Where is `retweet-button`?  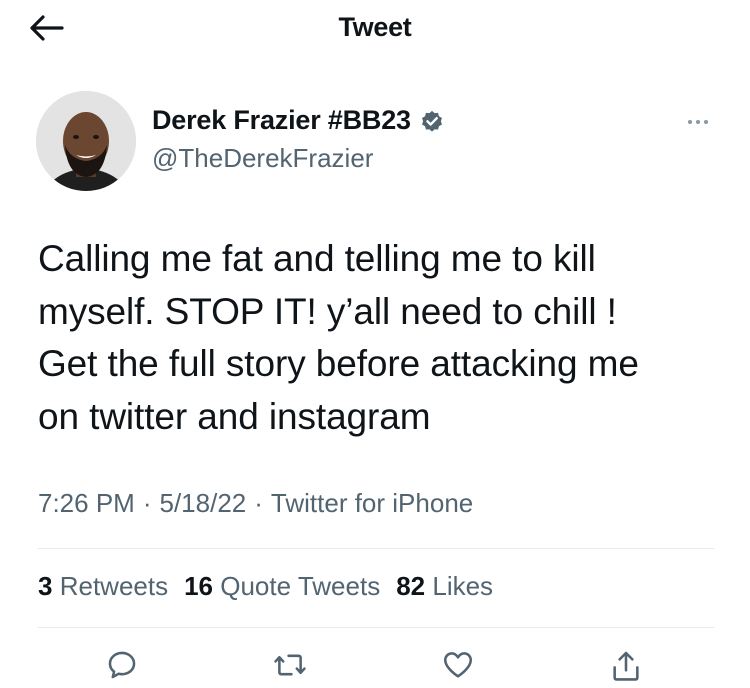 retweet-button is located at coordinates (290, 668).